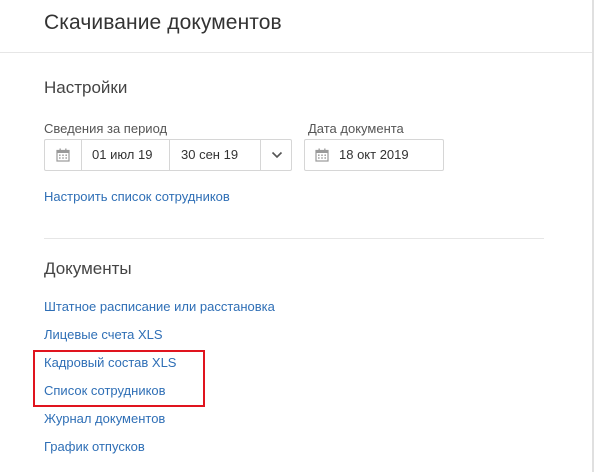 The image size is (594, 472). Describe the element at coordinates (356, 128) in the screenshot. I see `document-date-label: Дата документа` at that location.